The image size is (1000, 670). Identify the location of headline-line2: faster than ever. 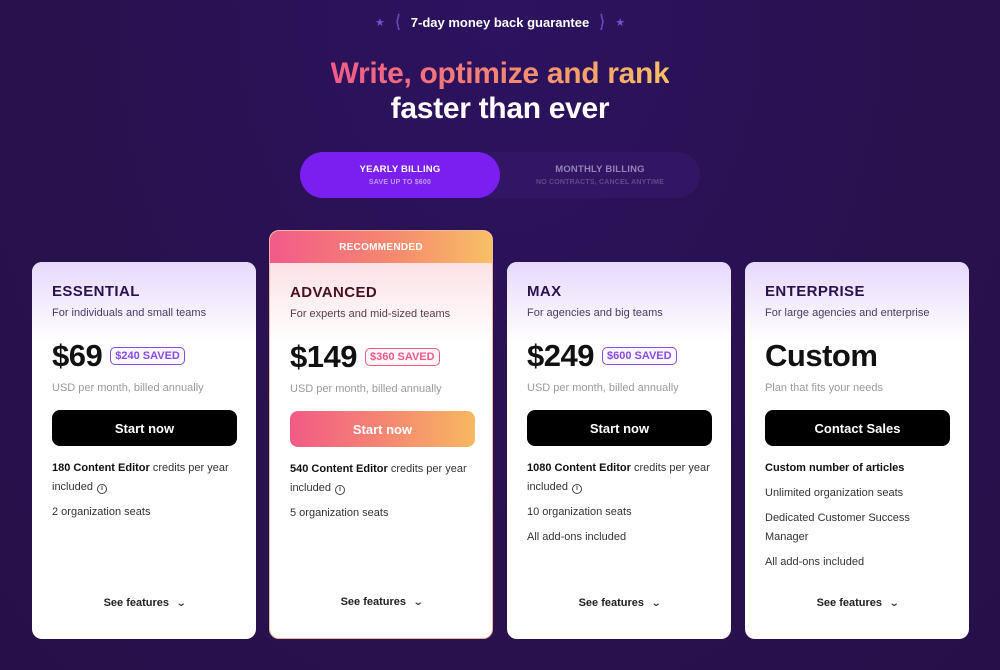
(500, 108).